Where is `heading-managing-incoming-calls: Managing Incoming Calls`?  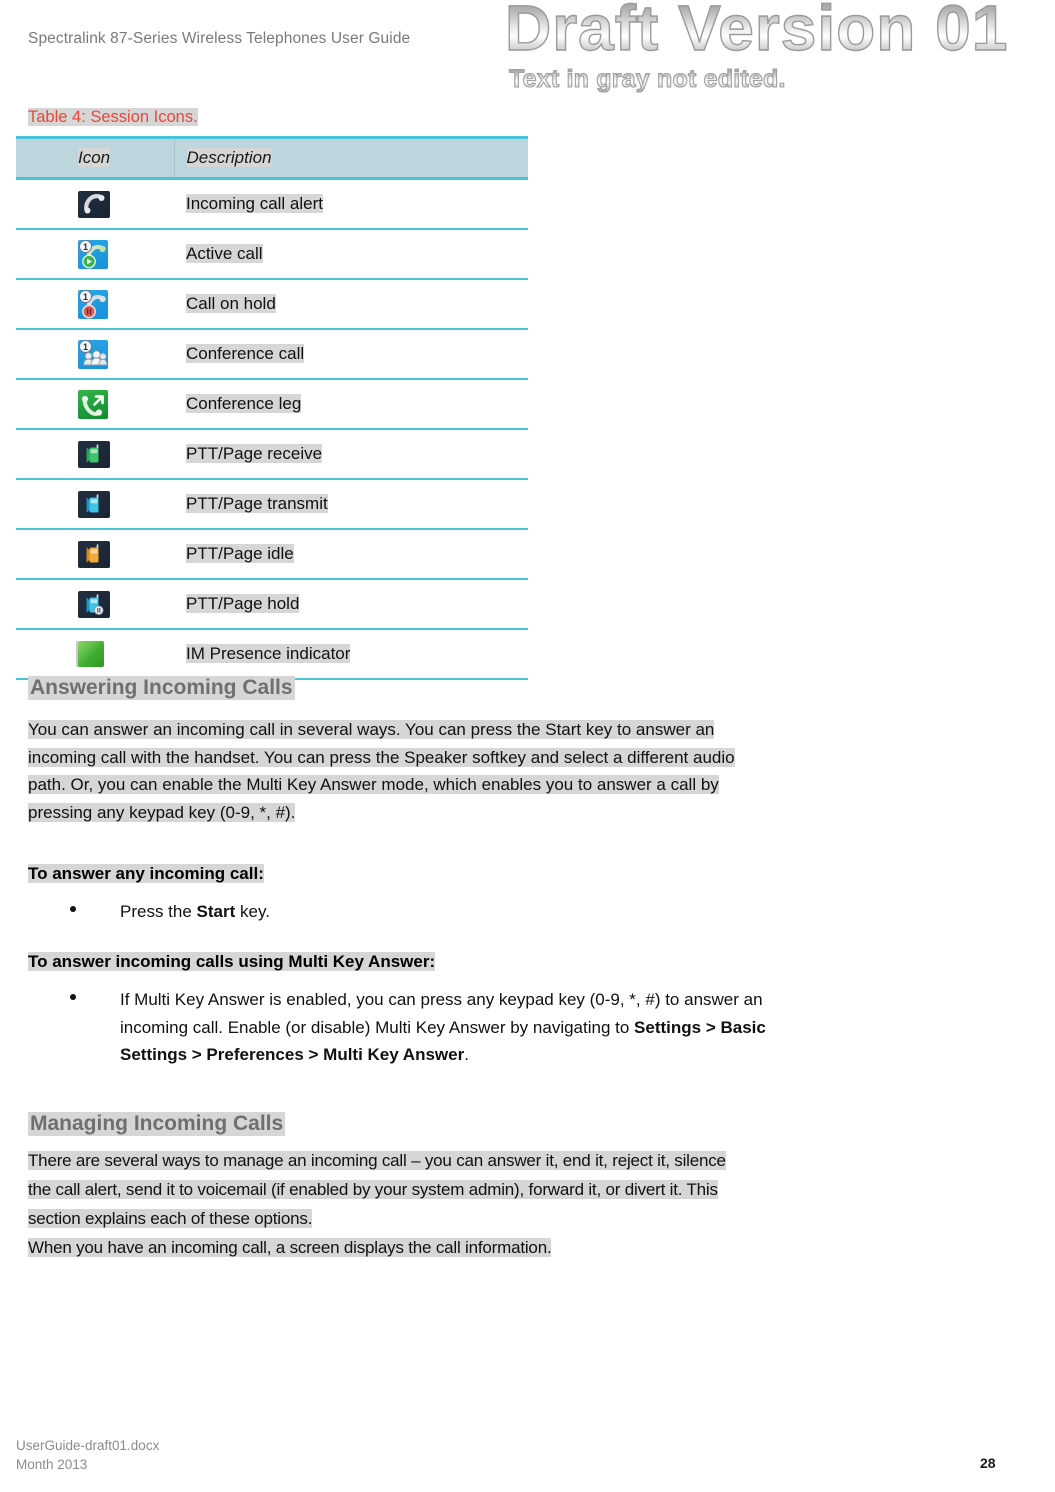 heading-managing-incoming-calls: Managing Incoming Calls is located at coordinates (157, 1124).